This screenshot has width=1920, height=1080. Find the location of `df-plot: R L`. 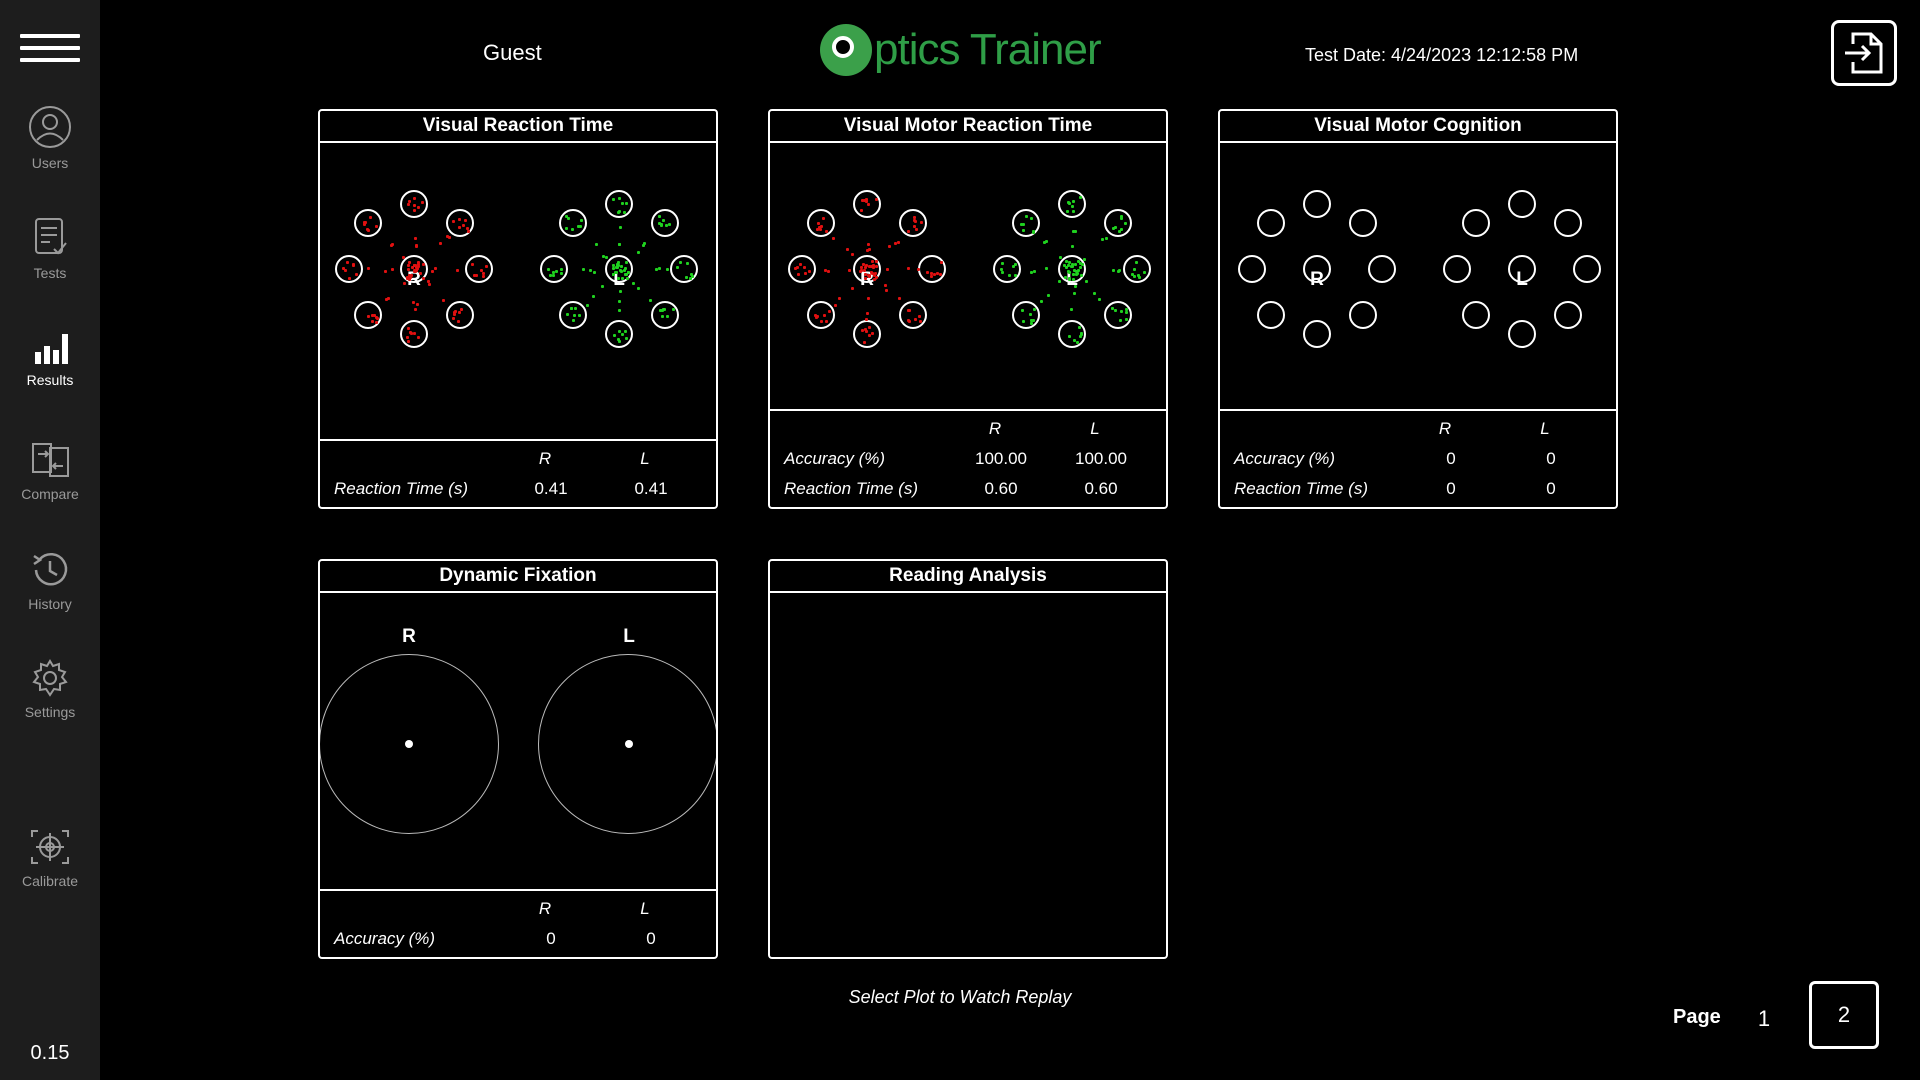

df-plot: R L is located at coordinates (518, 743).